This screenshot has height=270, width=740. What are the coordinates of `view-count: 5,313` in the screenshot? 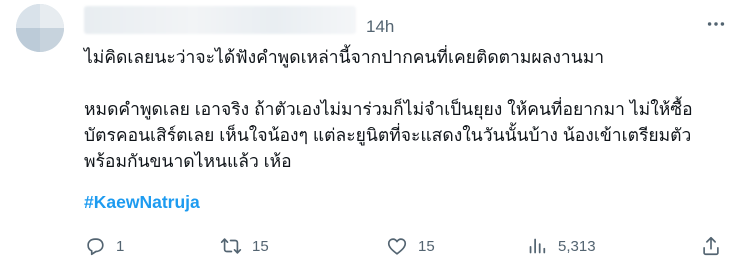 It's located at (577, 246).